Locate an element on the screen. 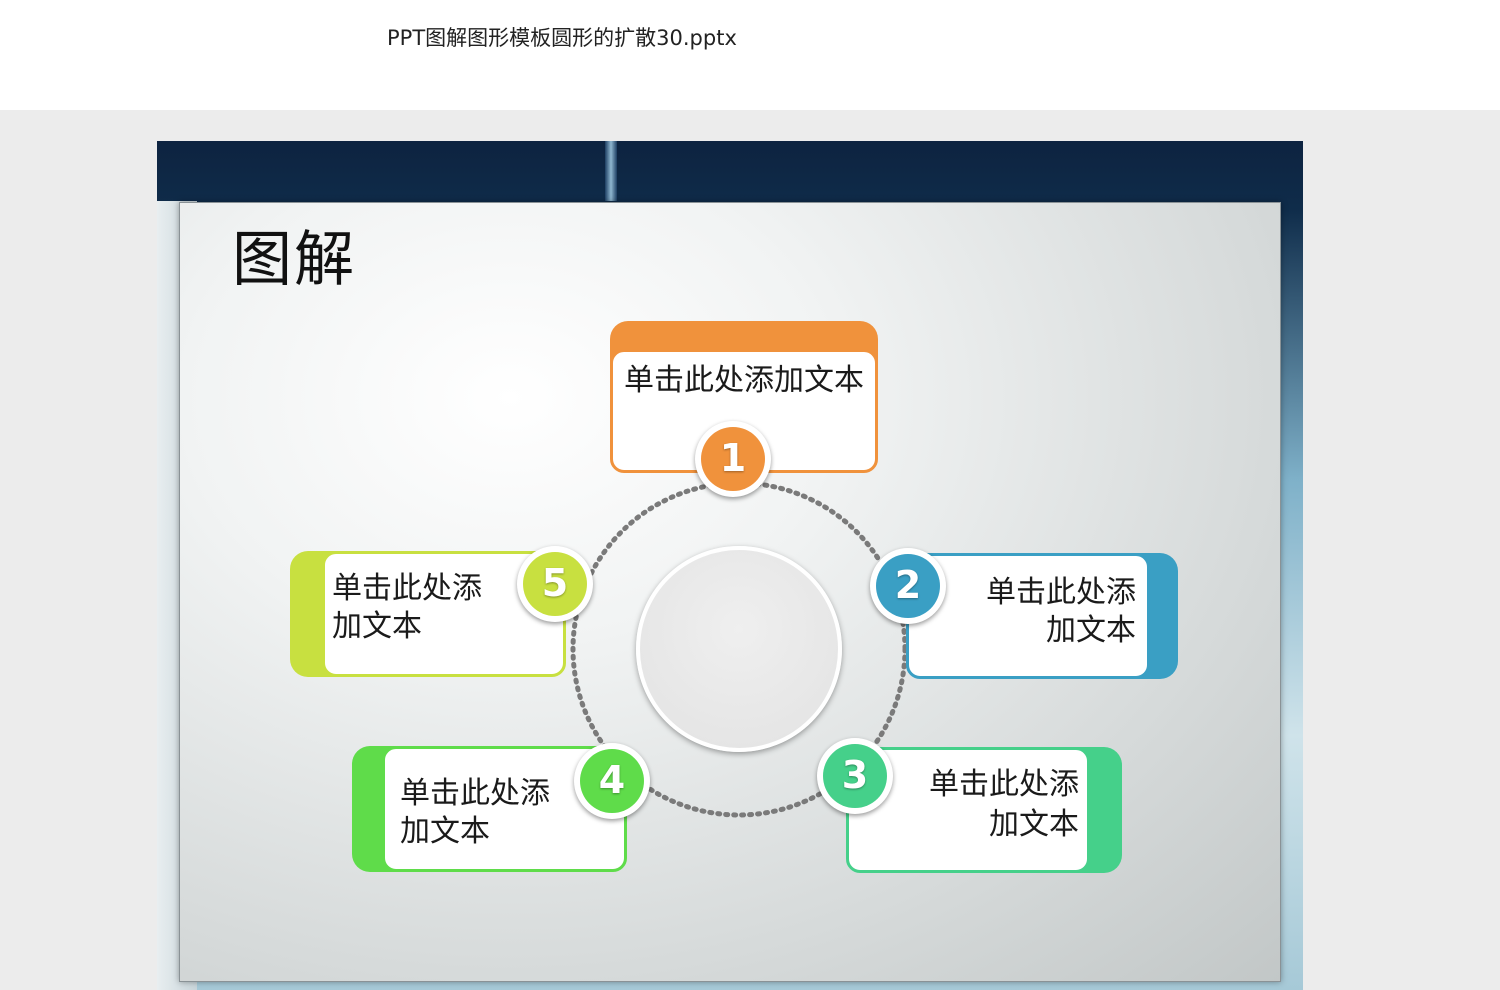  item-3-number-badge: 3 is located at coordinates (855, 776).